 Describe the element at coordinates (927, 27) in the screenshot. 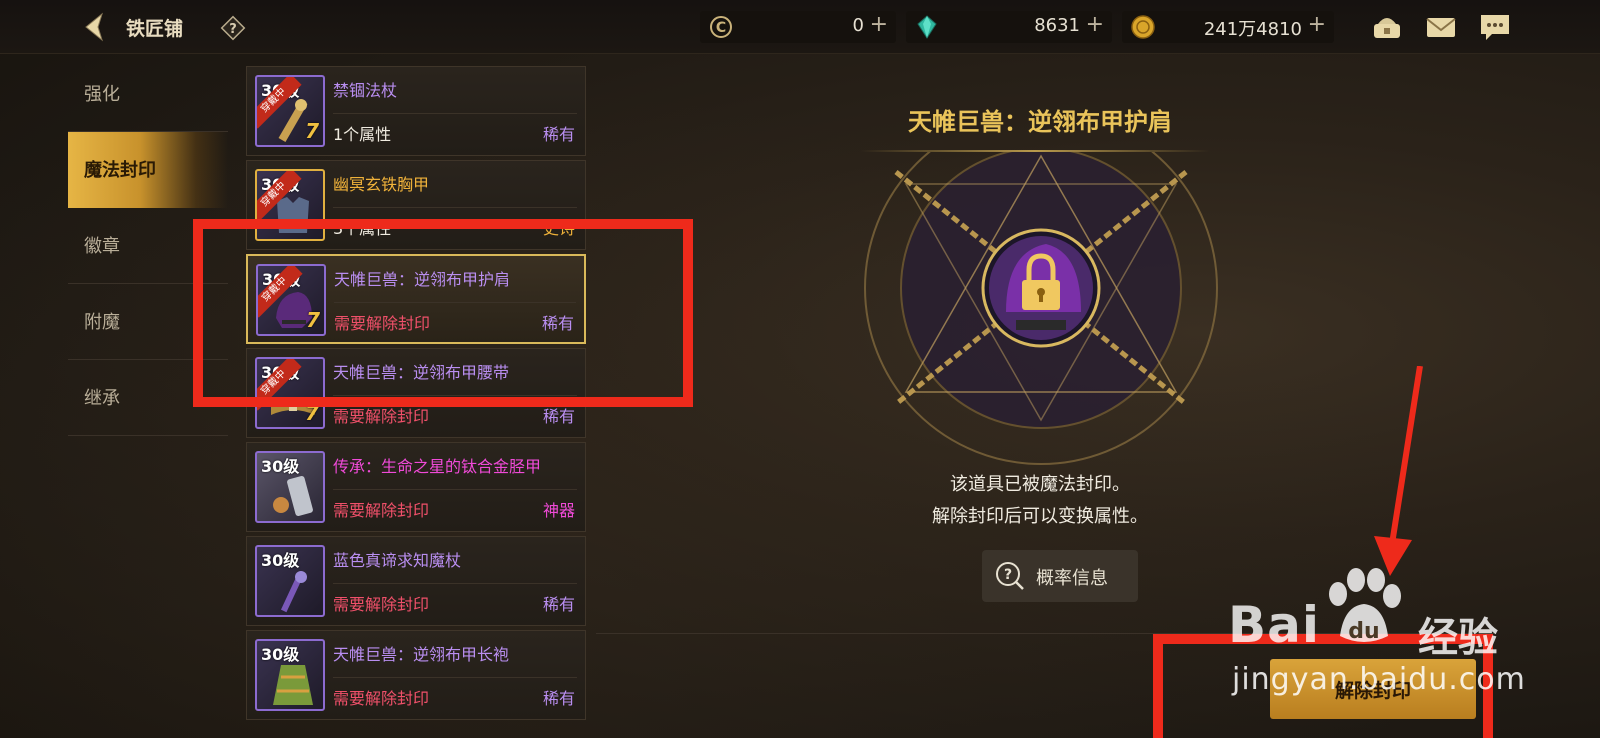

I see `gem-icon` at that location.